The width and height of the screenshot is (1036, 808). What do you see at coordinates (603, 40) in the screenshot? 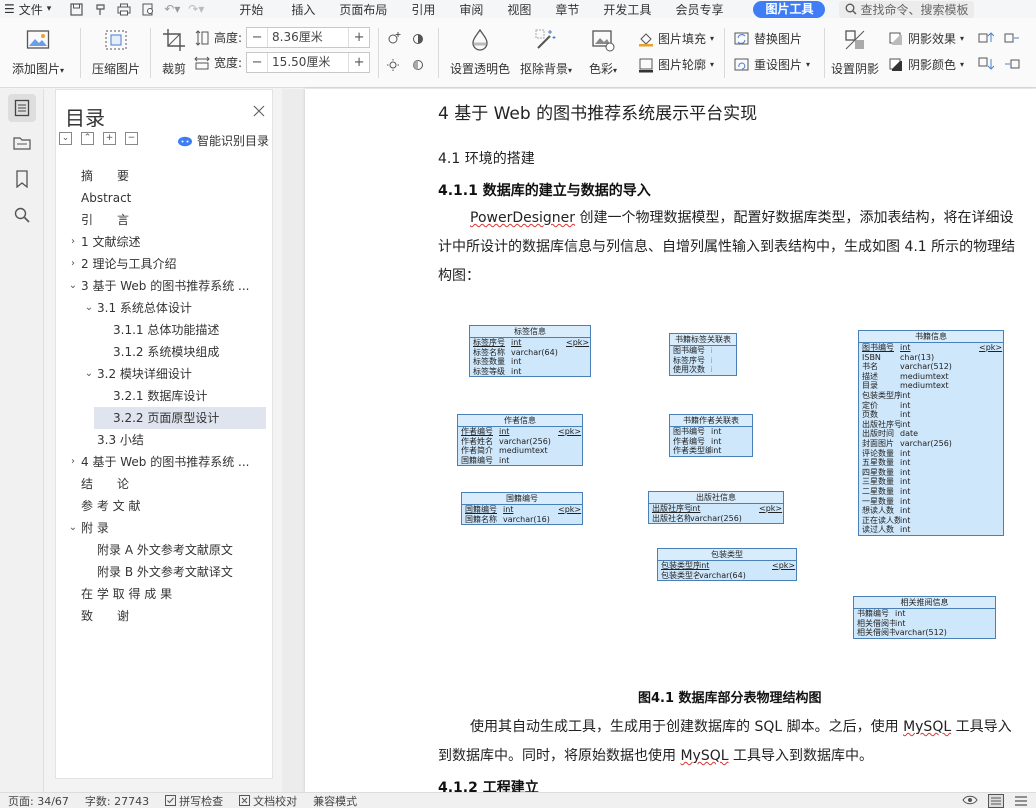
I see `color-picture-icon` at bounding box center [603, 40].